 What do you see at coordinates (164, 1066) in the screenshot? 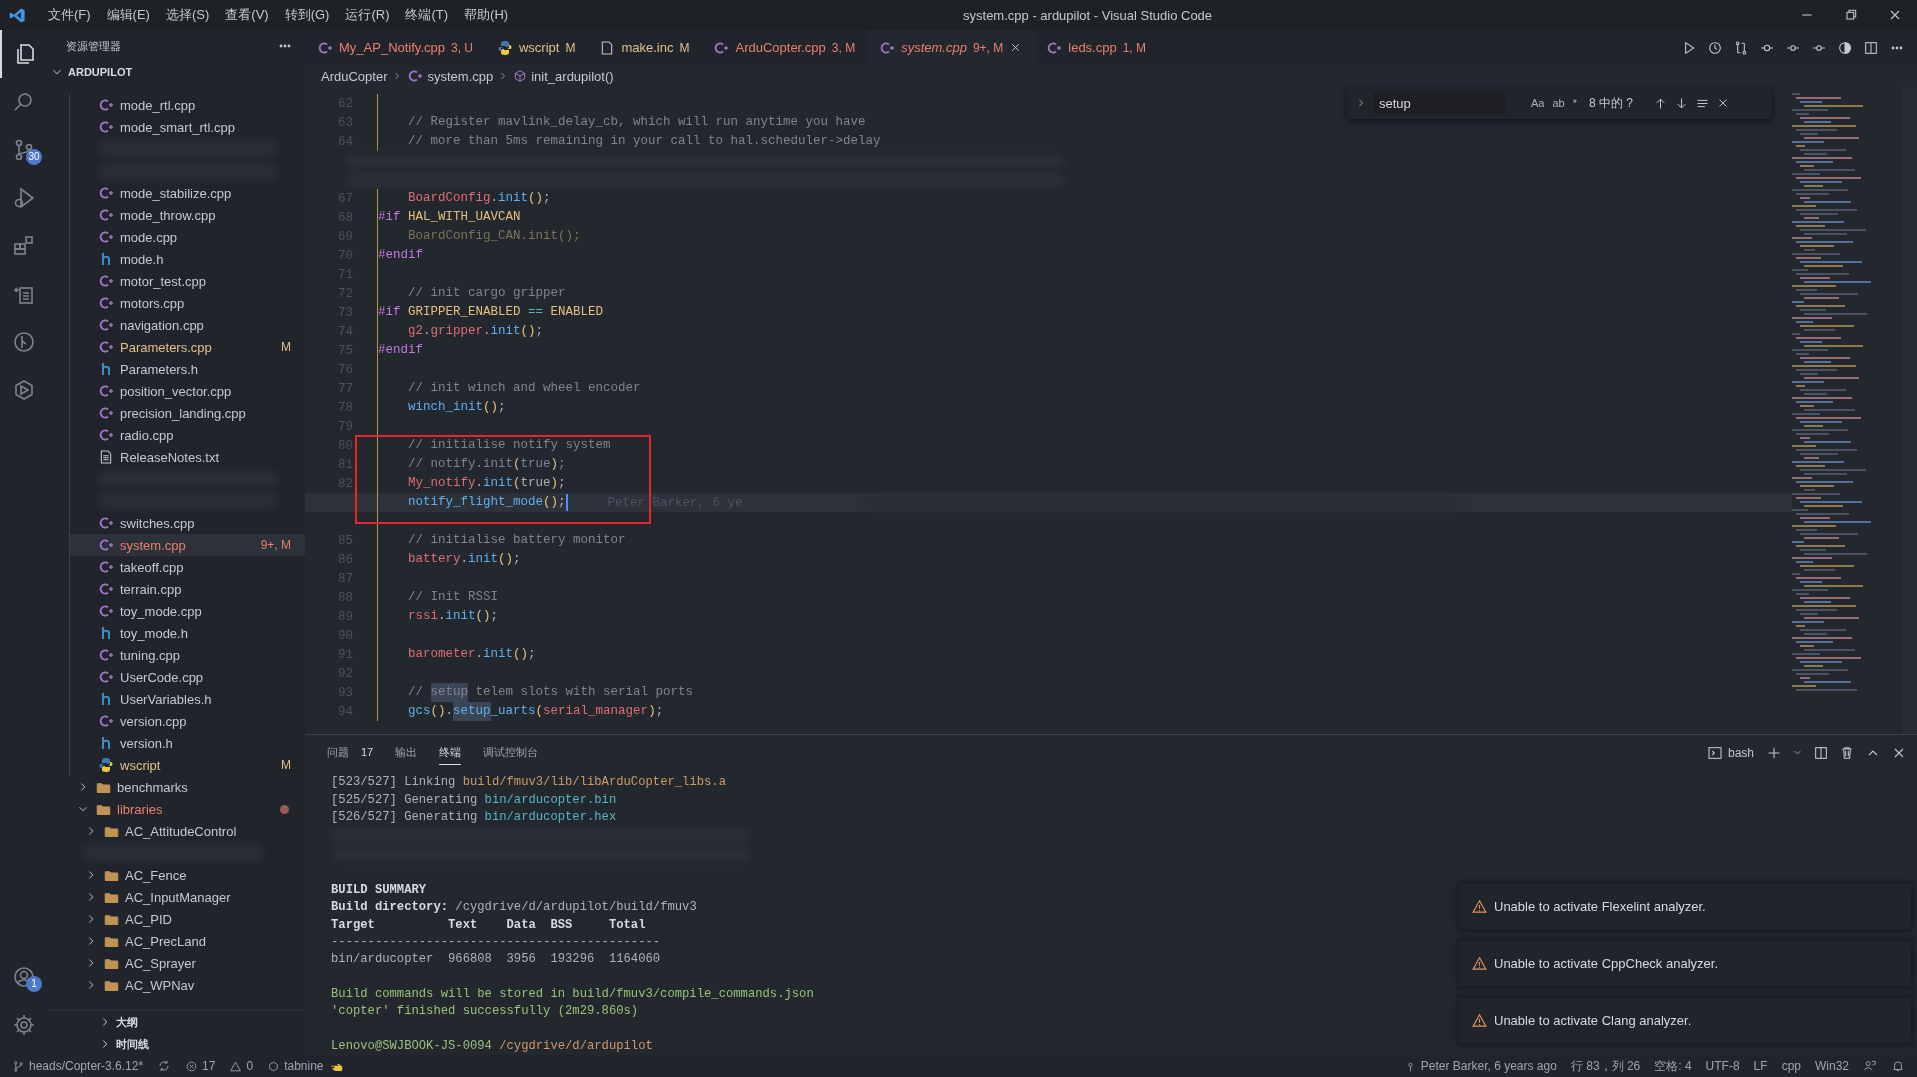
I see `sync-icon` at bounding box center [164, 1066].